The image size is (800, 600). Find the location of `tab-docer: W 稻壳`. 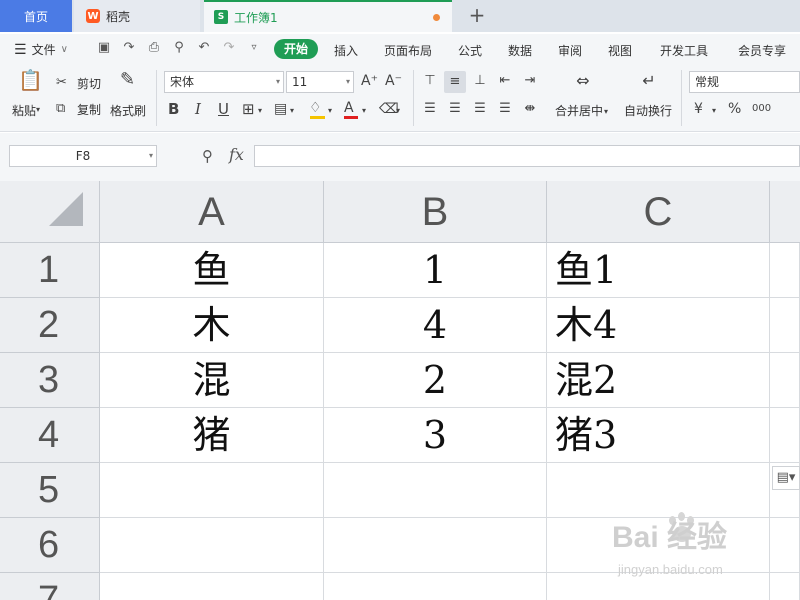

tab-docer: W 稻壳 is located at coordinates (137, 16).